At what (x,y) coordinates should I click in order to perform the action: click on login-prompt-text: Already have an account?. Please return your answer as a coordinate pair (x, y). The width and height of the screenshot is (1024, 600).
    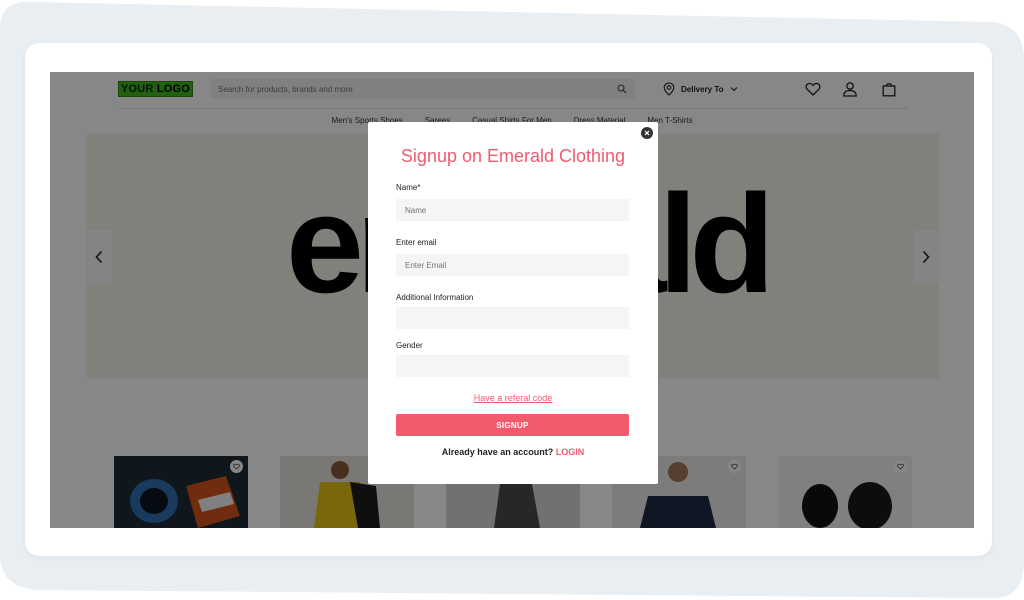
    Looking at the image, I should click on (497, 452).